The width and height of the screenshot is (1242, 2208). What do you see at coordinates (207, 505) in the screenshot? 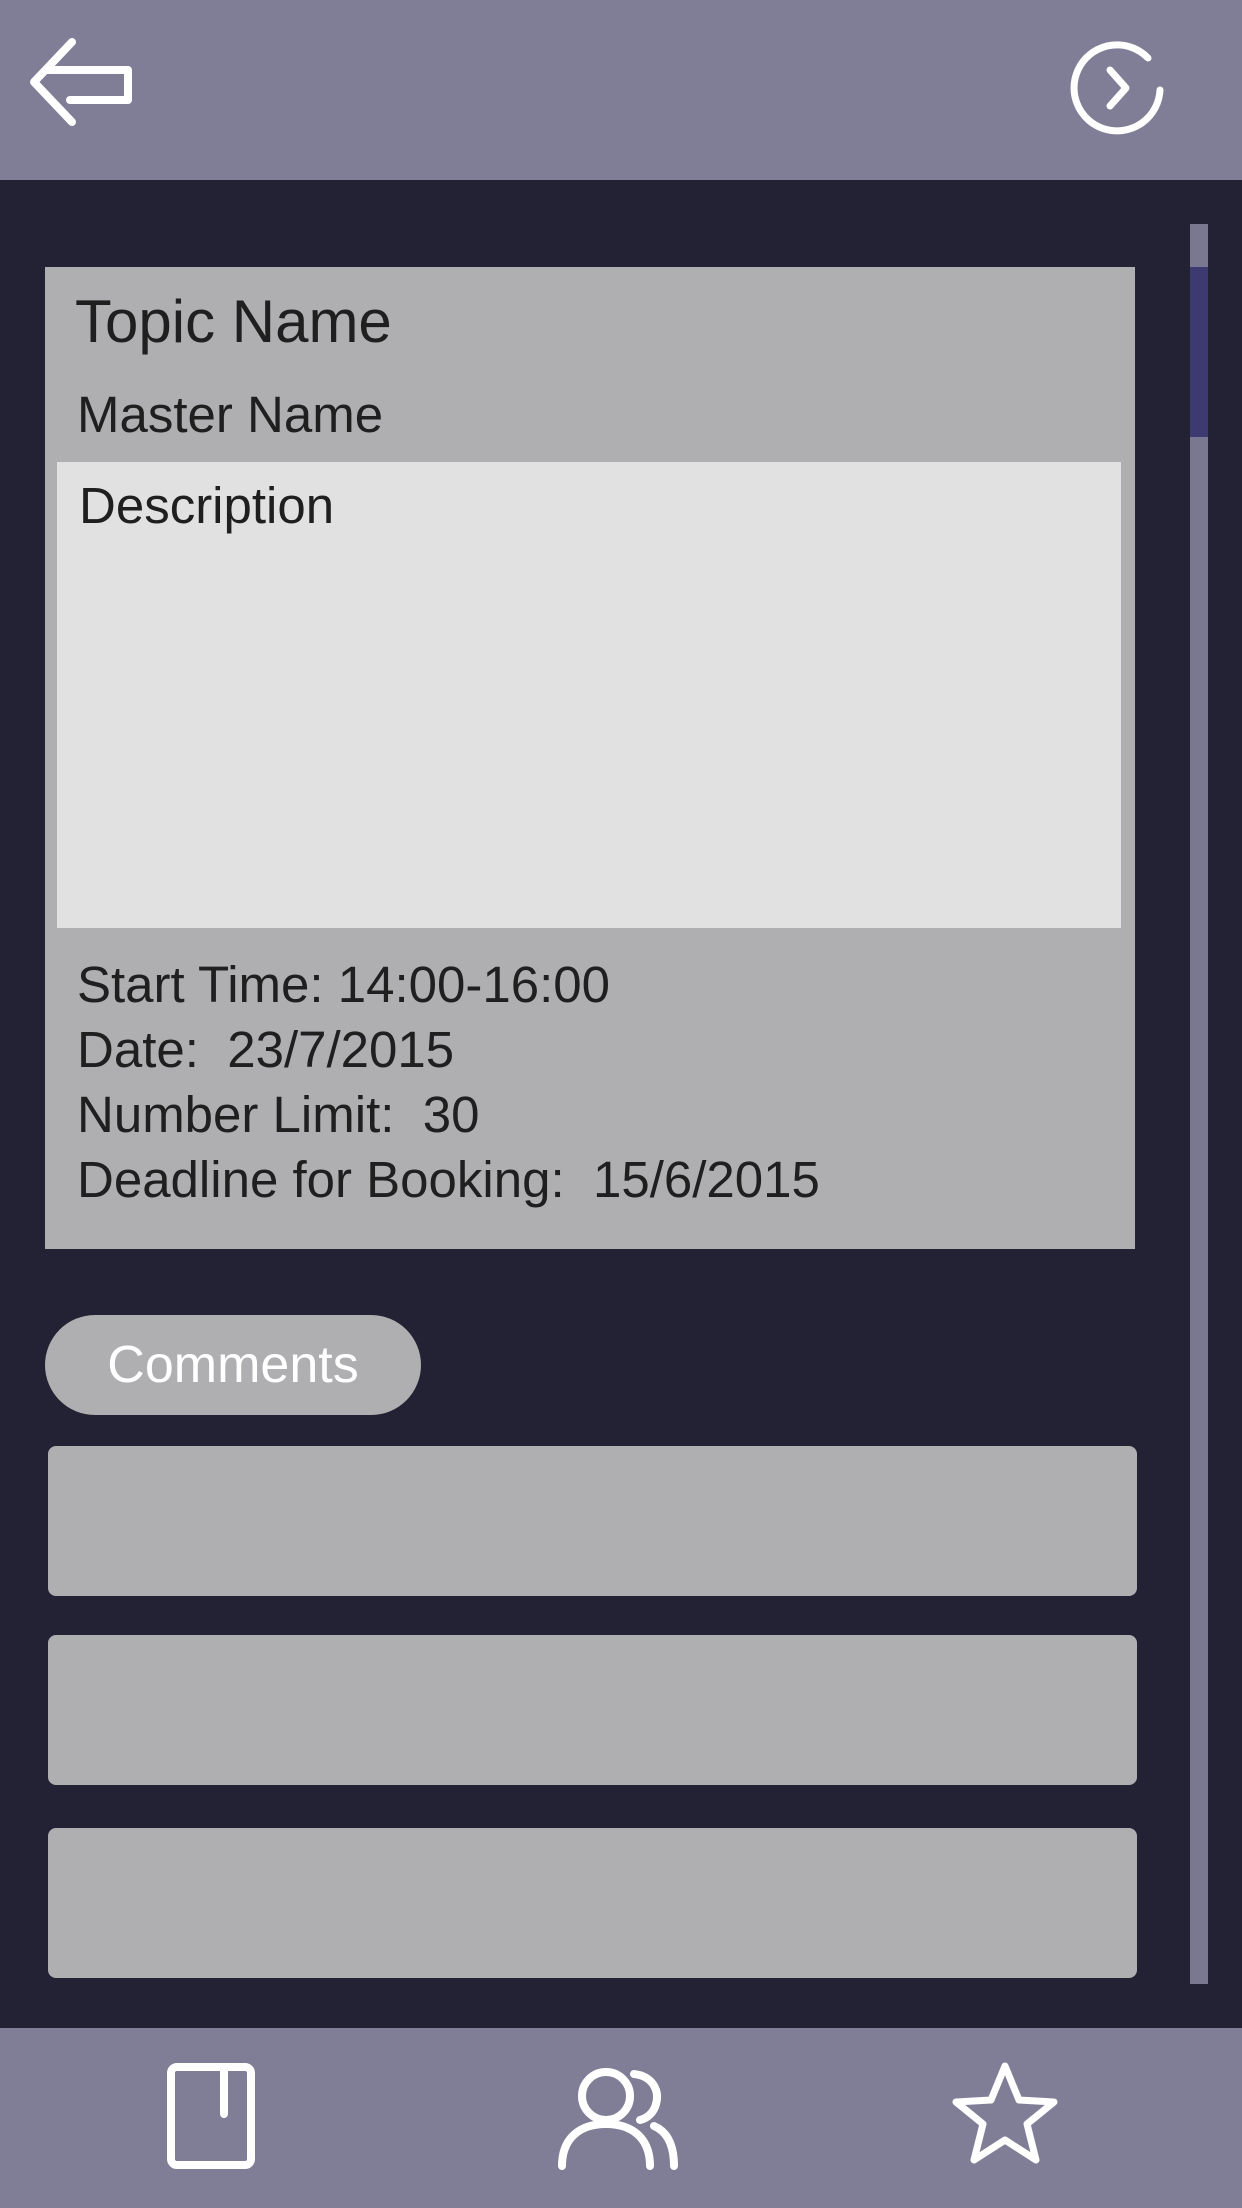
I see `description-text: Description` at bounding box center [207, 505].